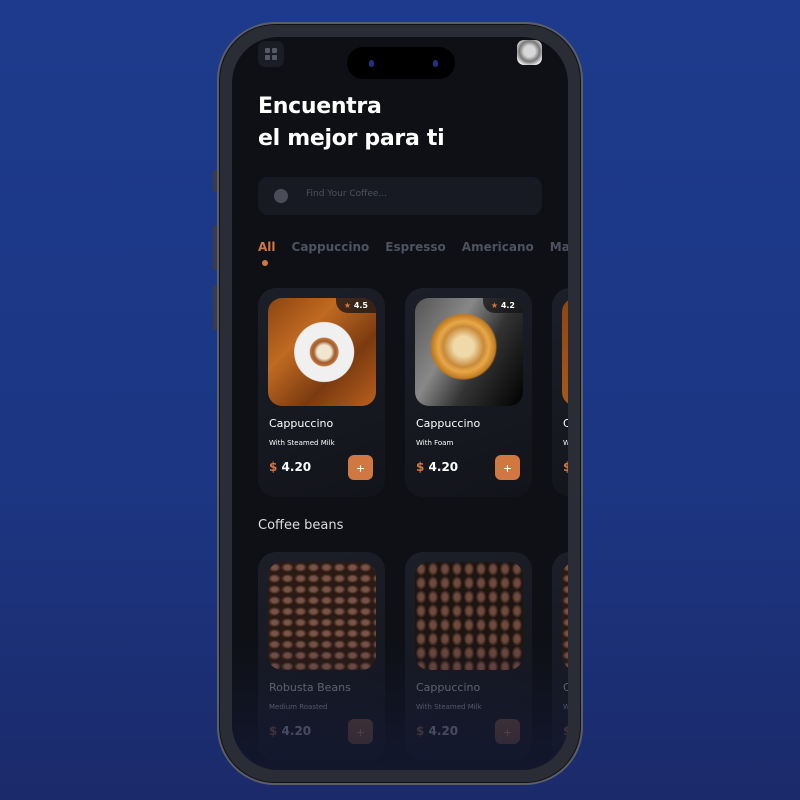  I want to click on coffee-image: ★ 4.2, so click(469, 352).